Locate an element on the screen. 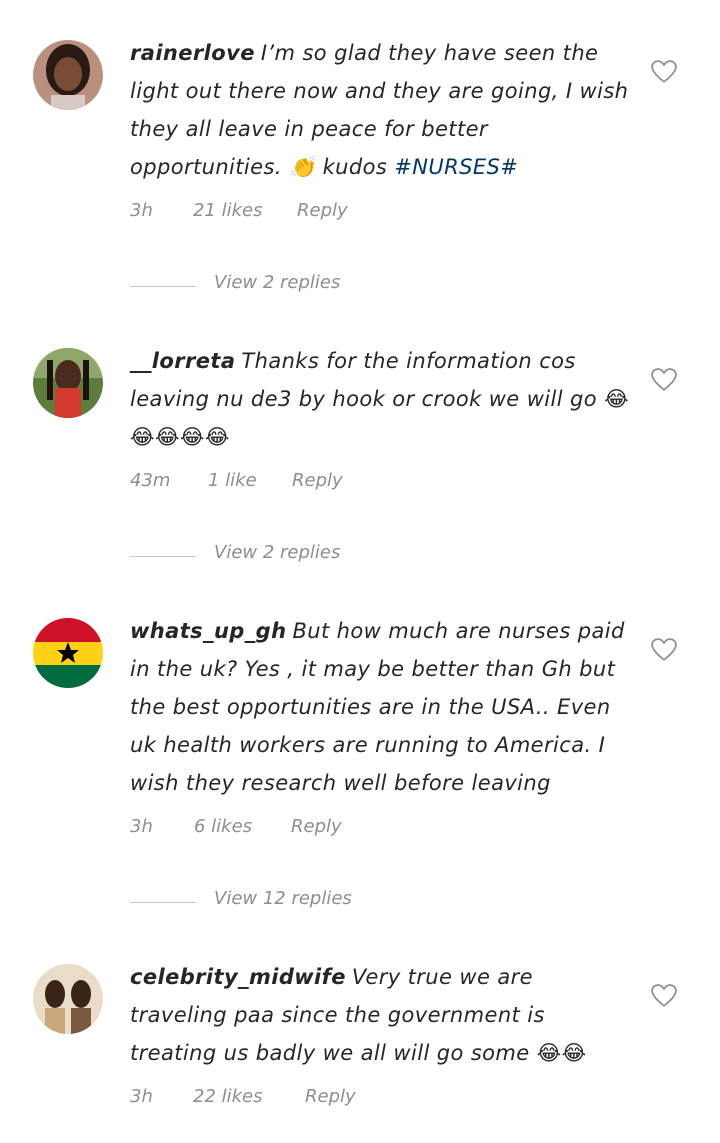  view-replies-label: View 12 replies is located at coordinates (283, 898).